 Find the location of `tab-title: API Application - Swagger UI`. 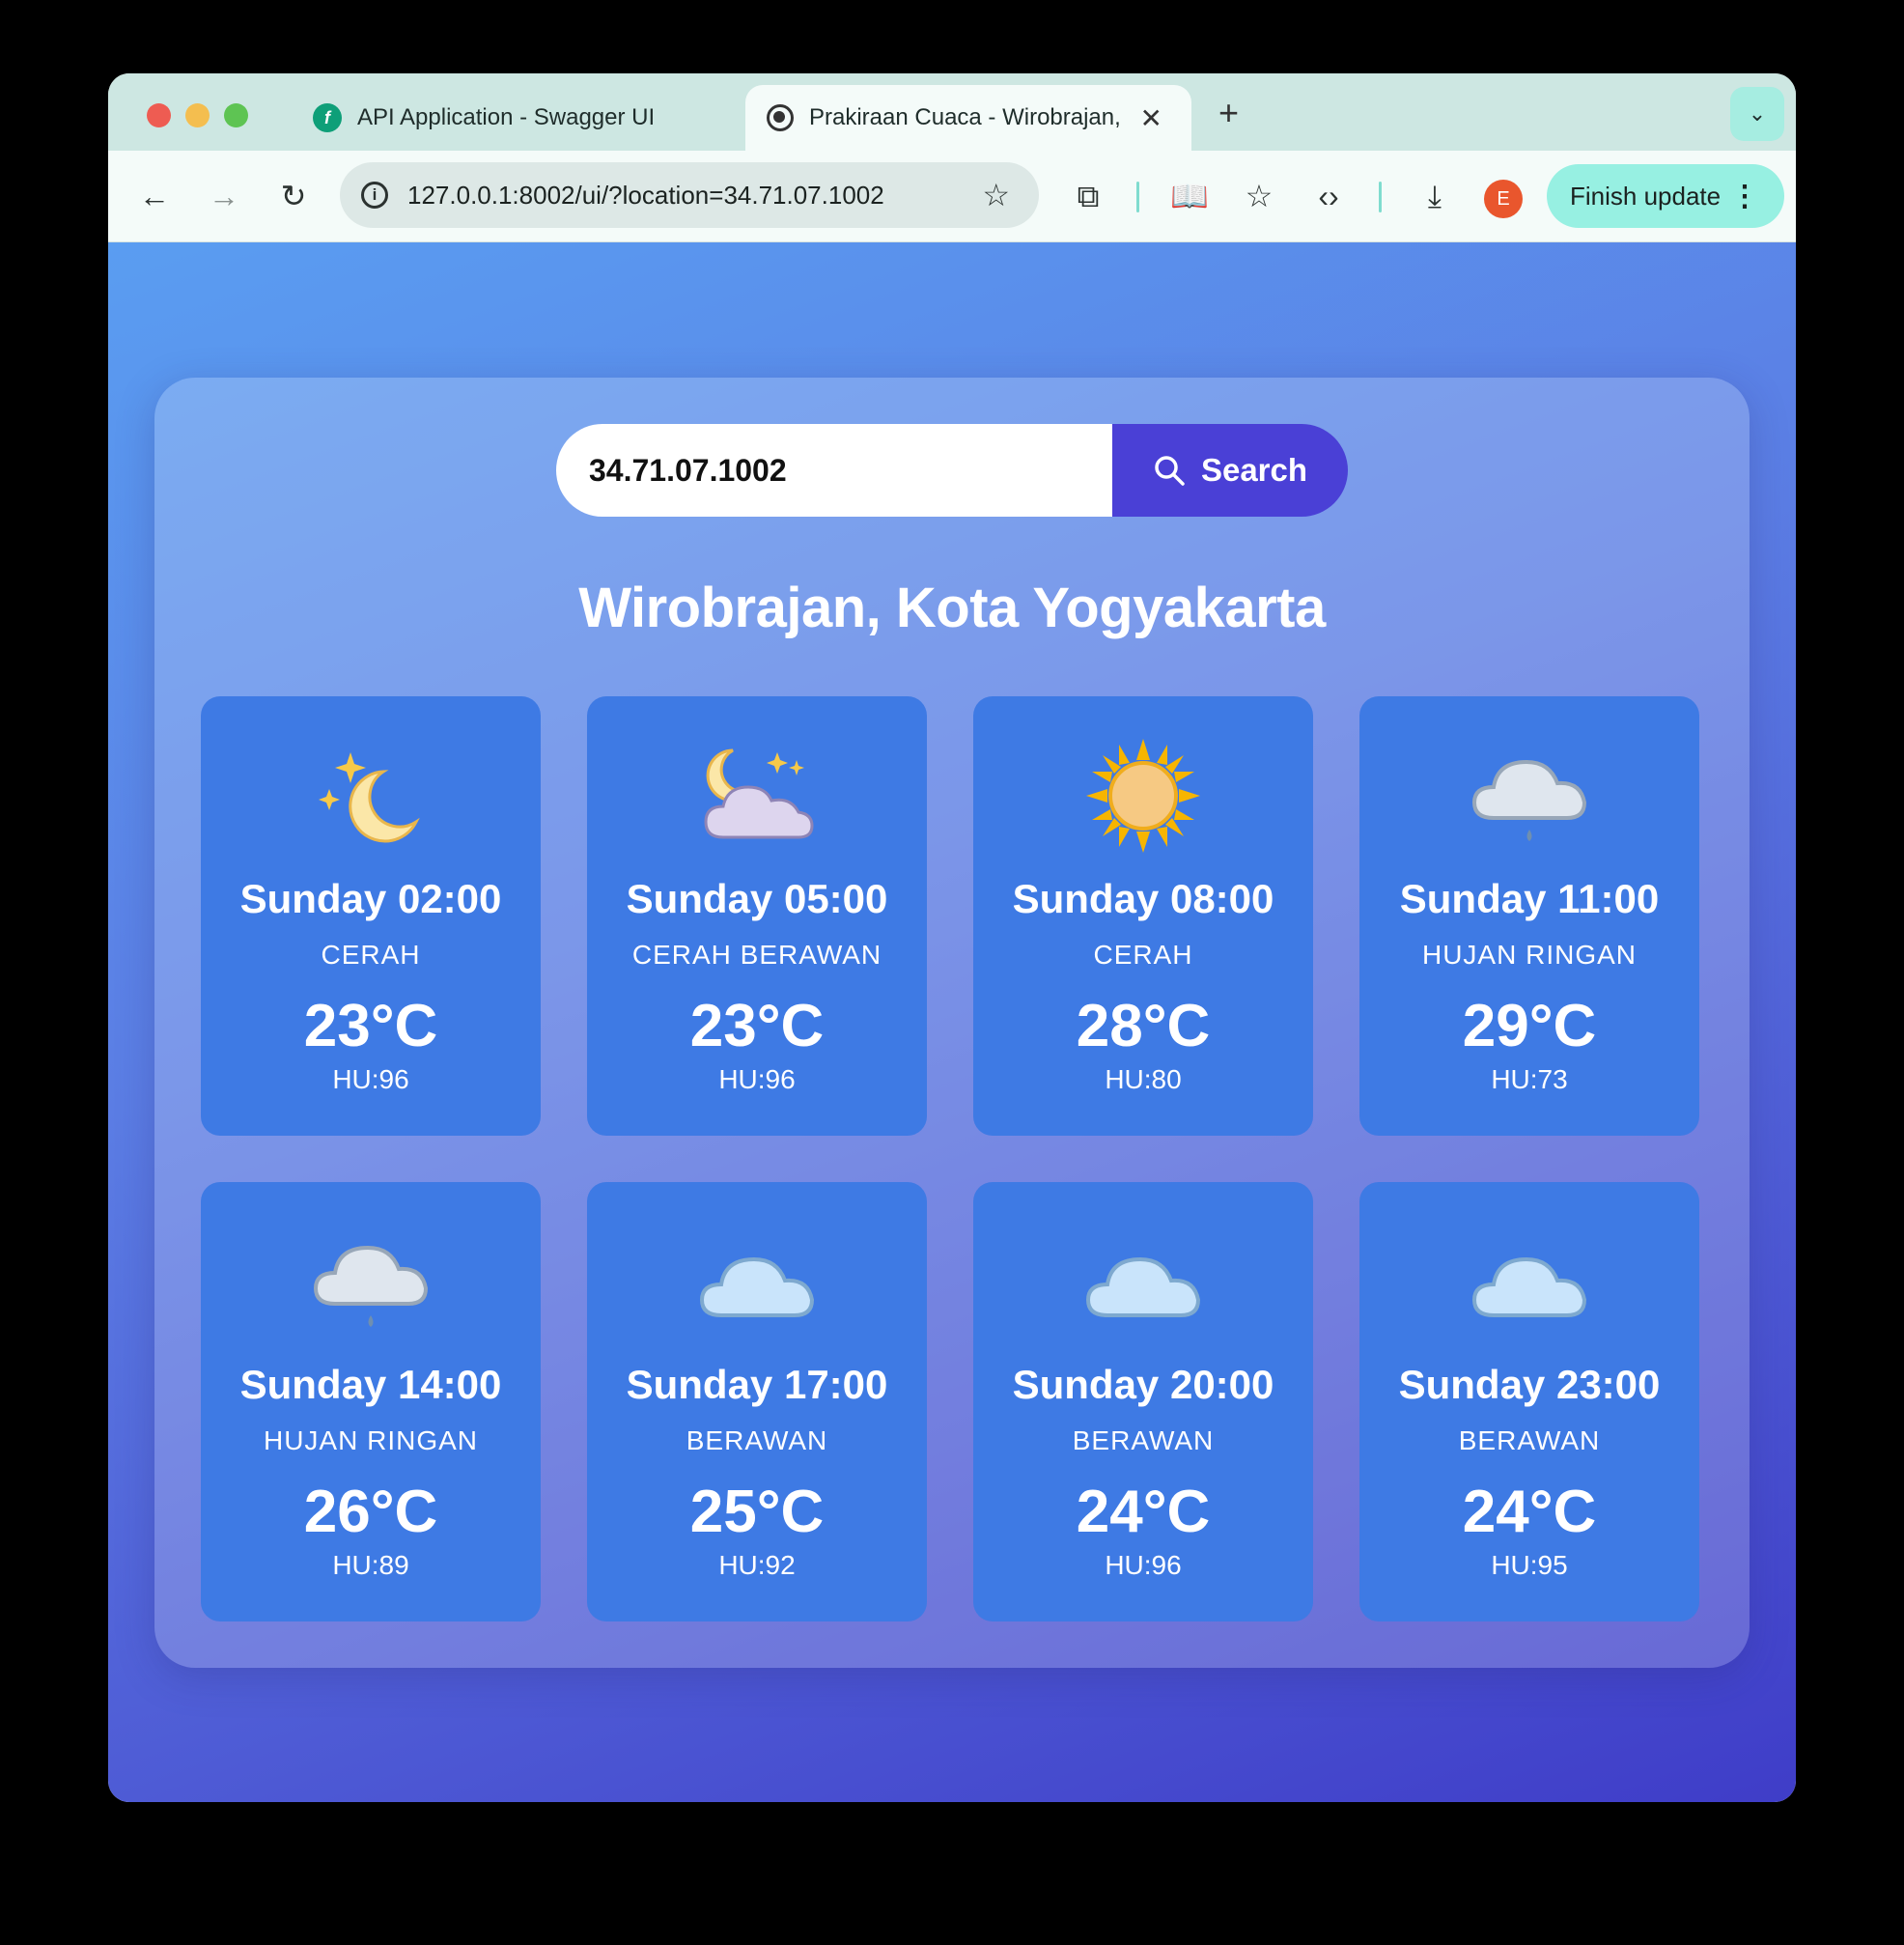

tab-title: API Application - Swagger UI is located at coordinates (507, 117).